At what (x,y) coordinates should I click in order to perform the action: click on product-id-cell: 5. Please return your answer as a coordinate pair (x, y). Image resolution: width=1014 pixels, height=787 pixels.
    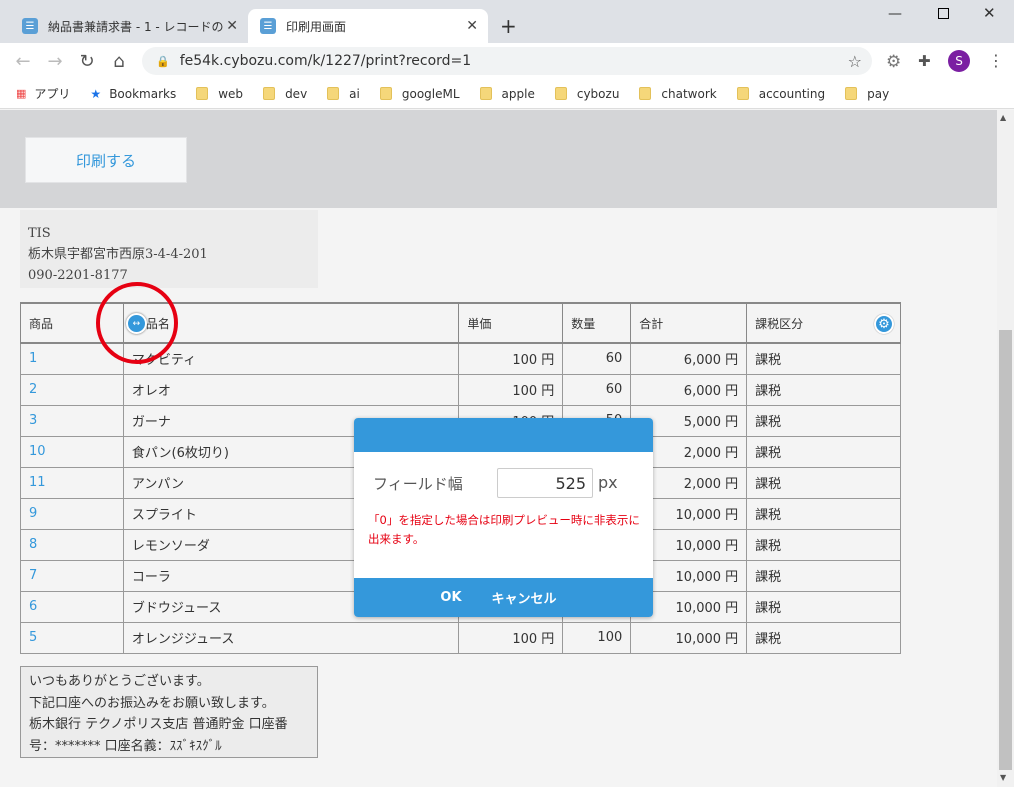
    Looking at the image, I should click on (72, 637).